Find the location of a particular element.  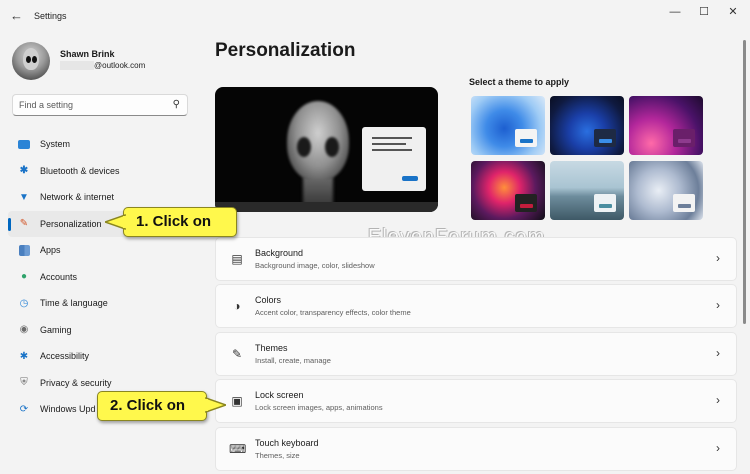

maximize-button: ☐ is located at coordinates (704, 12).